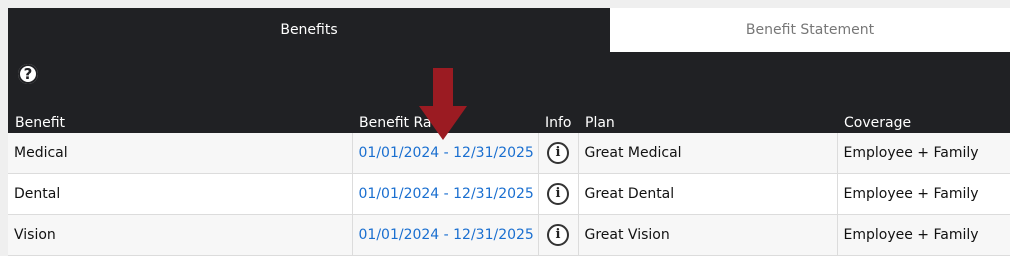  I want to click on column-header-info: Info, so click(558, 123).